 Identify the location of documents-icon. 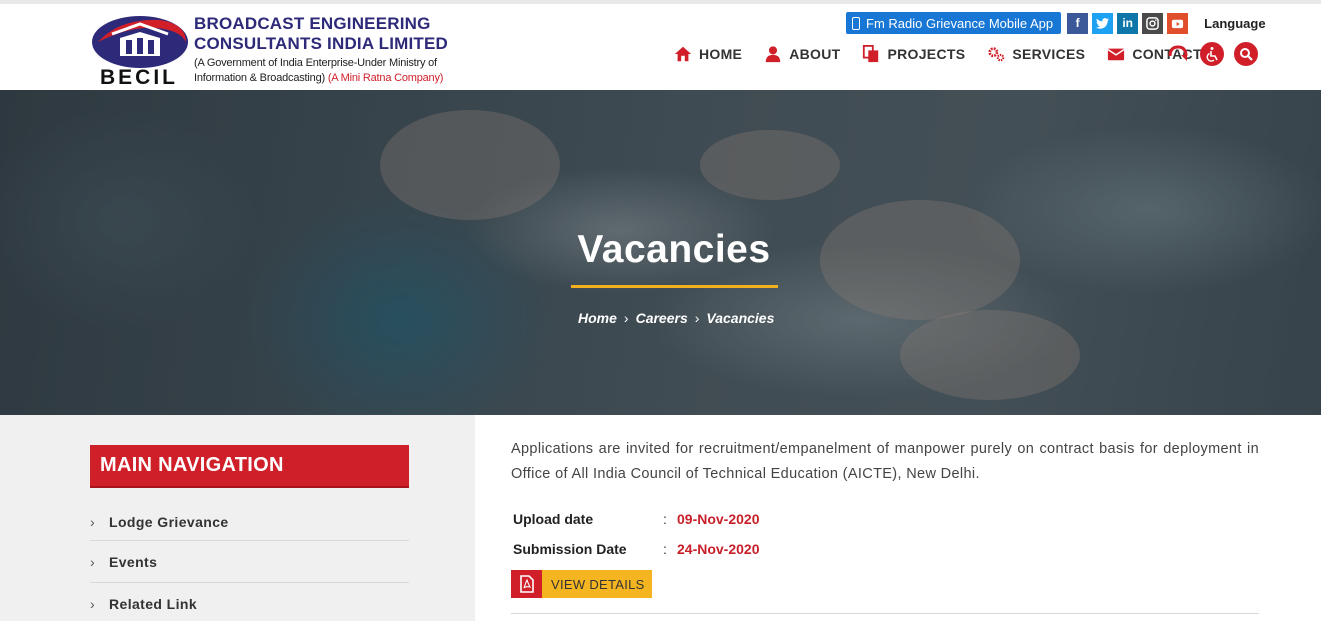
(871, 54).